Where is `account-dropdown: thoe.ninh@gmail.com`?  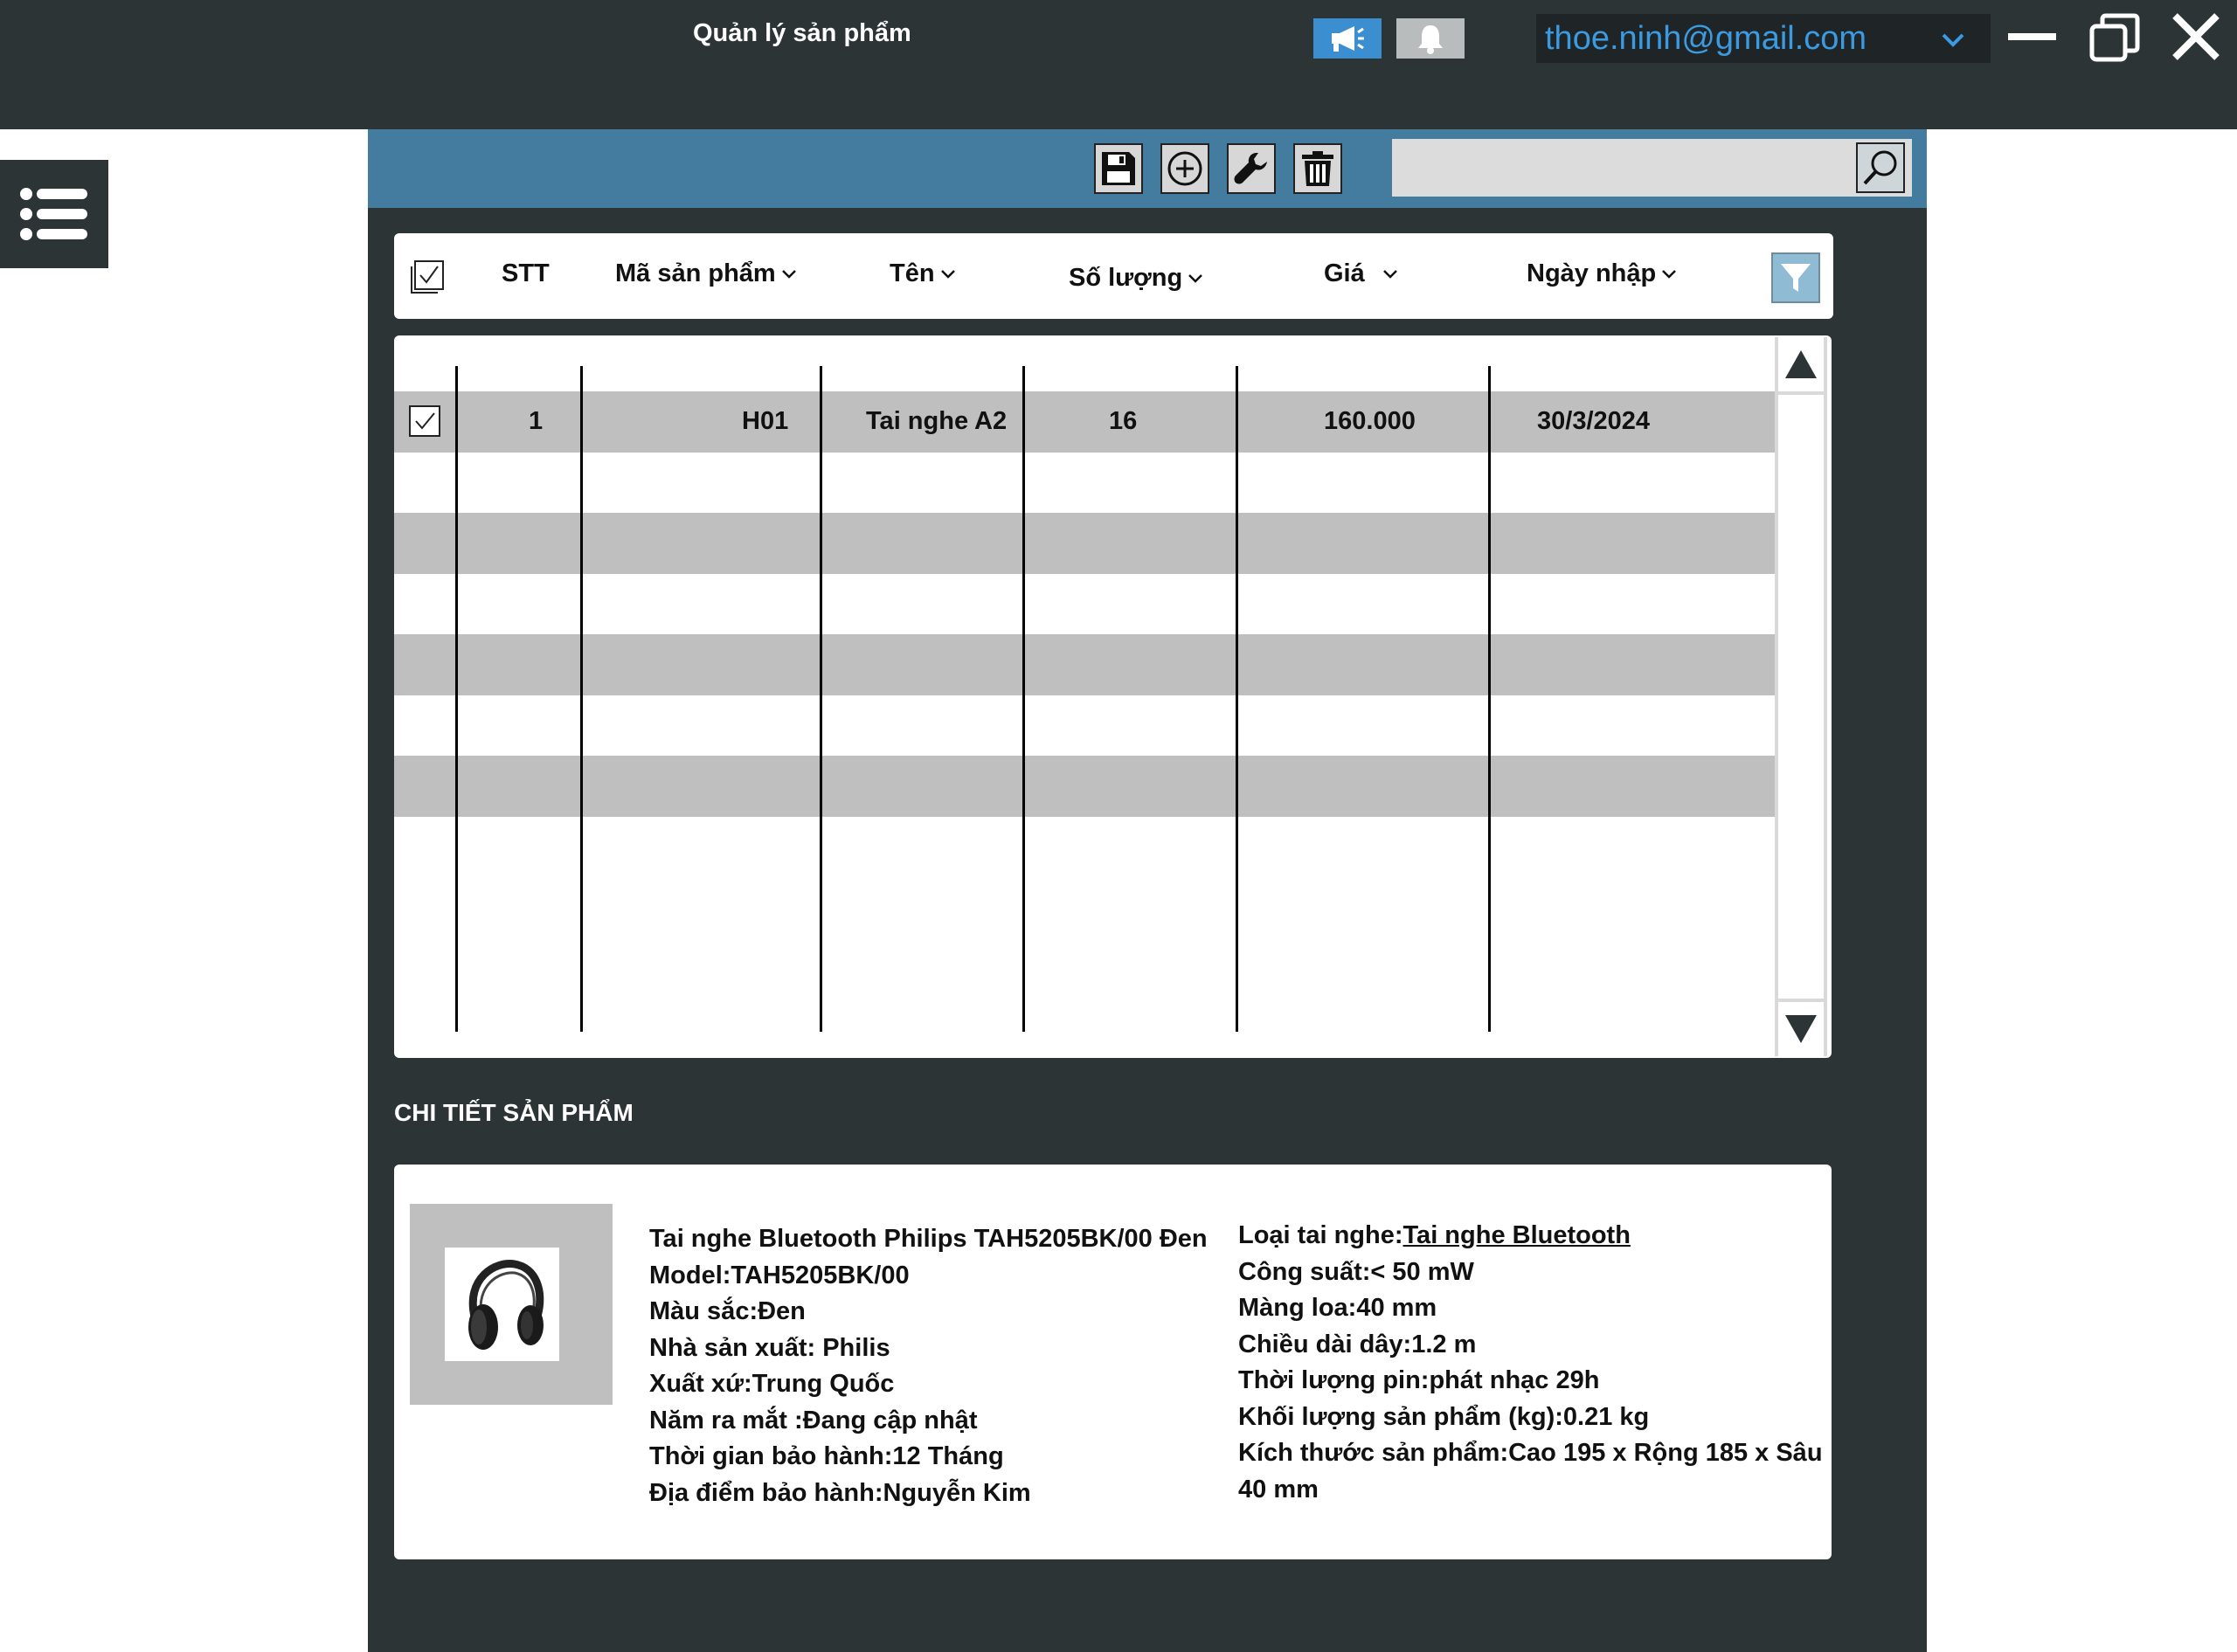
account-dropdown: thoe.ninh@gmail.com is located at coordinates (1763, 38).